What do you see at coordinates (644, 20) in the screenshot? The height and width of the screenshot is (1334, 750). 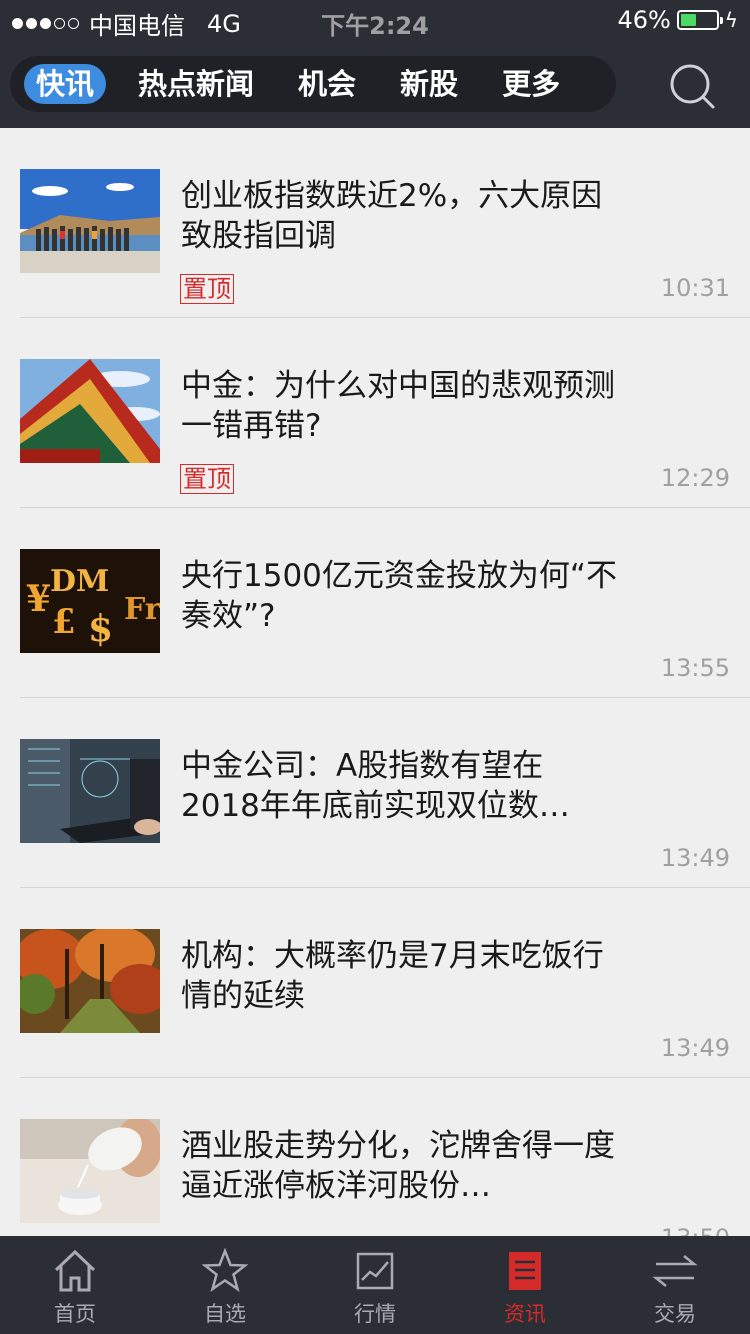 I see `battery-percent: 46%` at bounding box center [644, 20].